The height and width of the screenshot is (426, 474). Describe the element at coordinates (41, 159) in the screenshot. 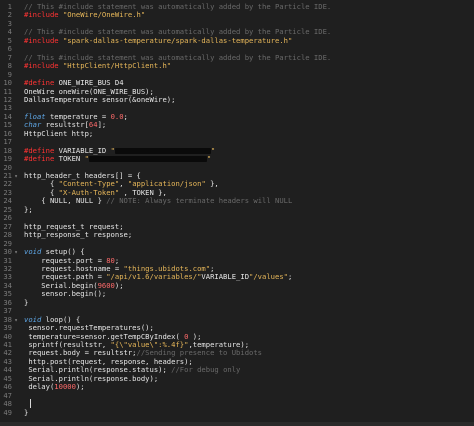

I see `code-token: #define` at that location.